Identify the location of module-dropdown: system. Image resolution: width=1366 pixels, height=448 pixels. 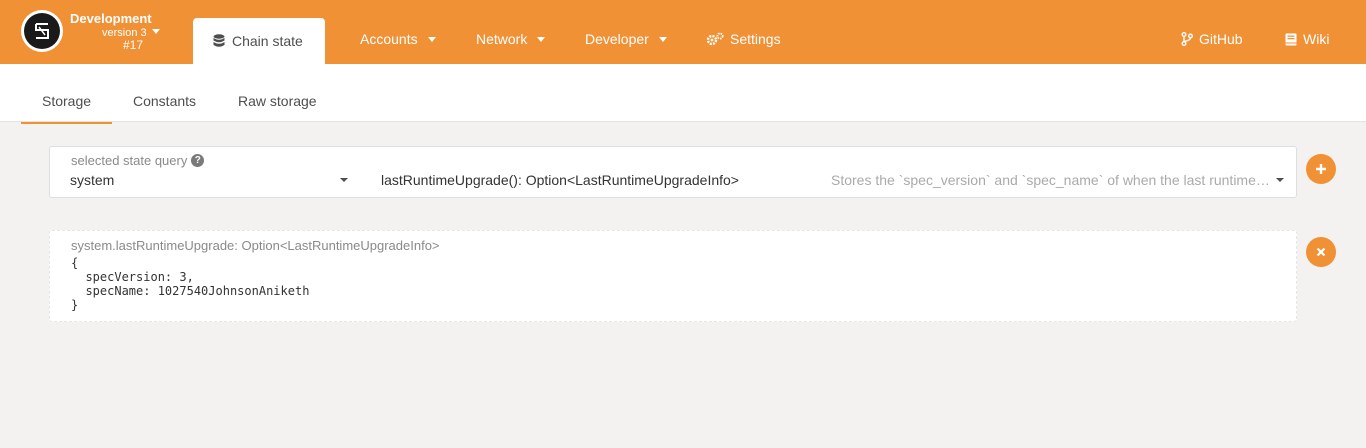
(92, 180).